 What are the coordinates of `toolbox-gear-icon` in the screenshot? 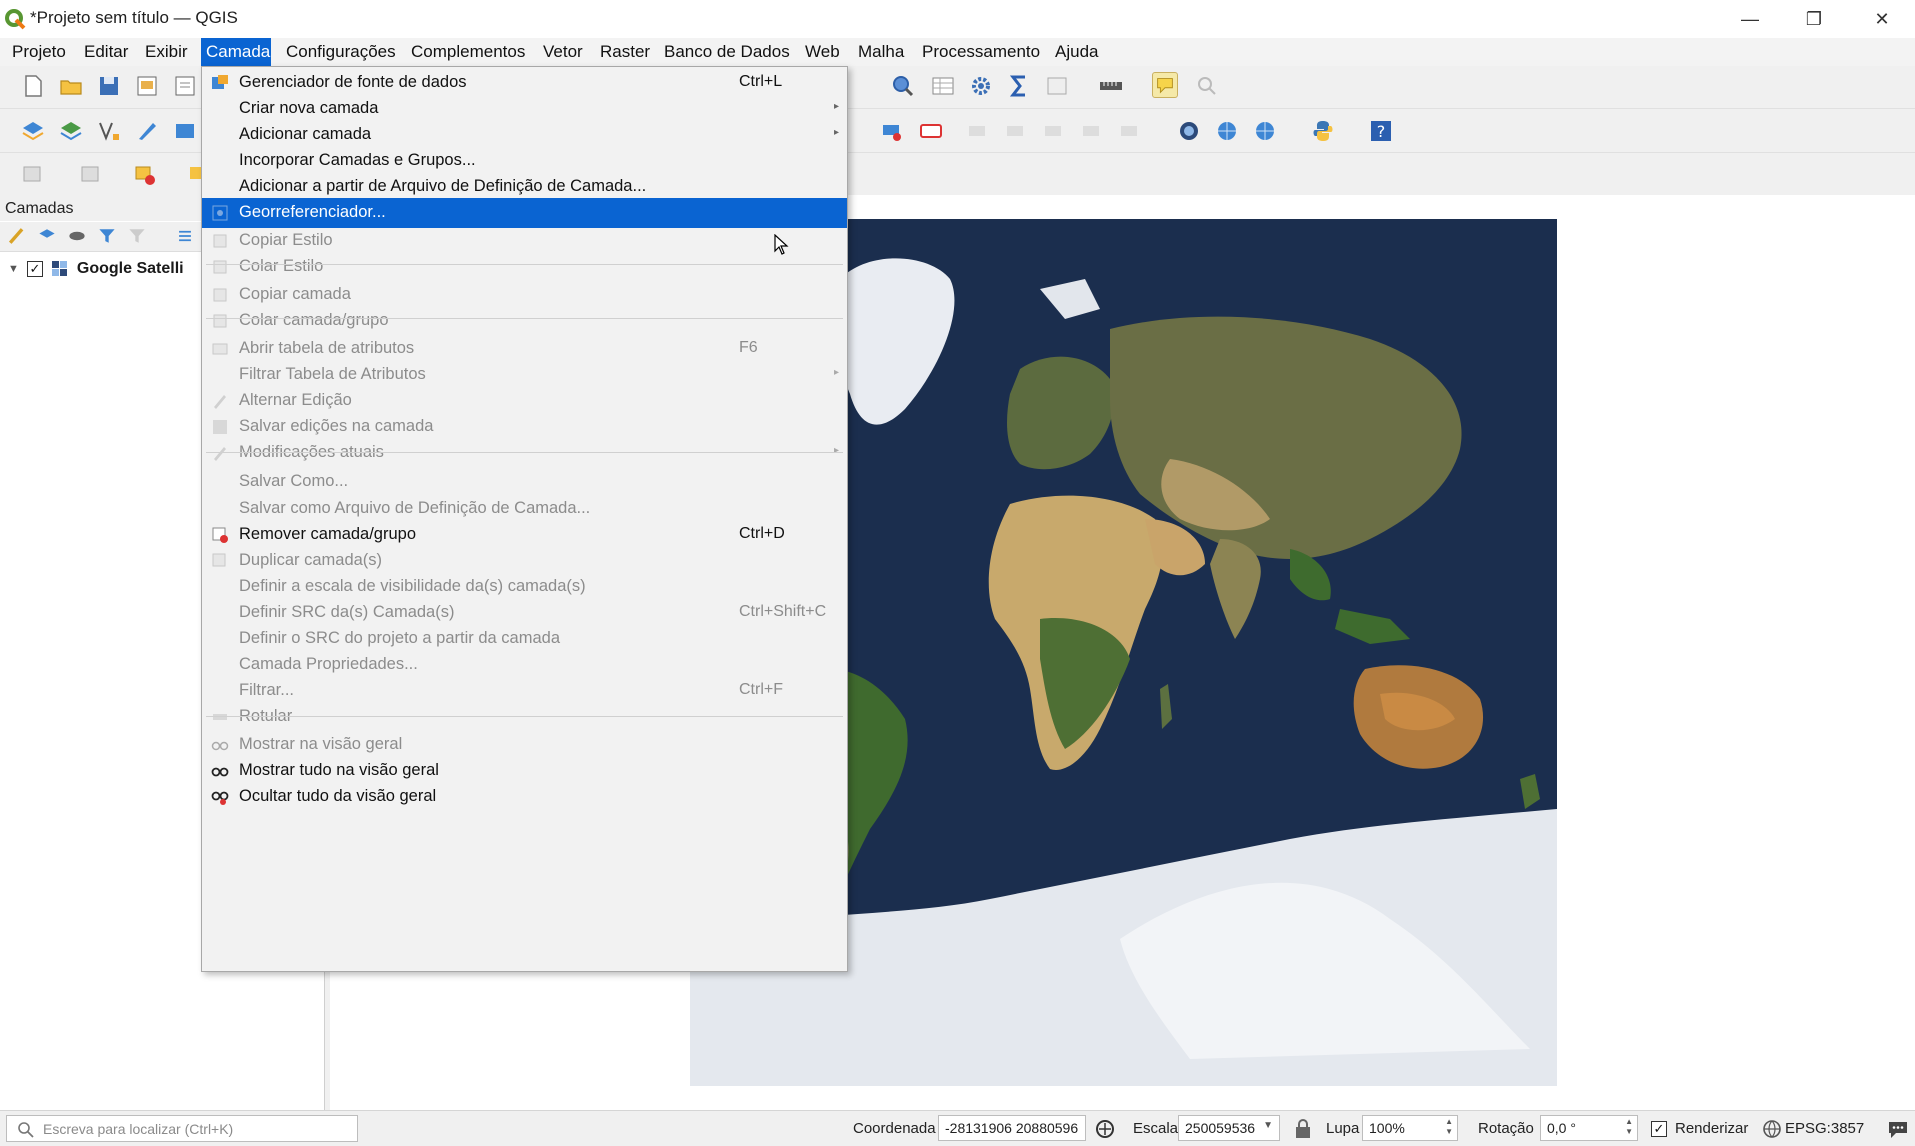 It's located at (981, 86).